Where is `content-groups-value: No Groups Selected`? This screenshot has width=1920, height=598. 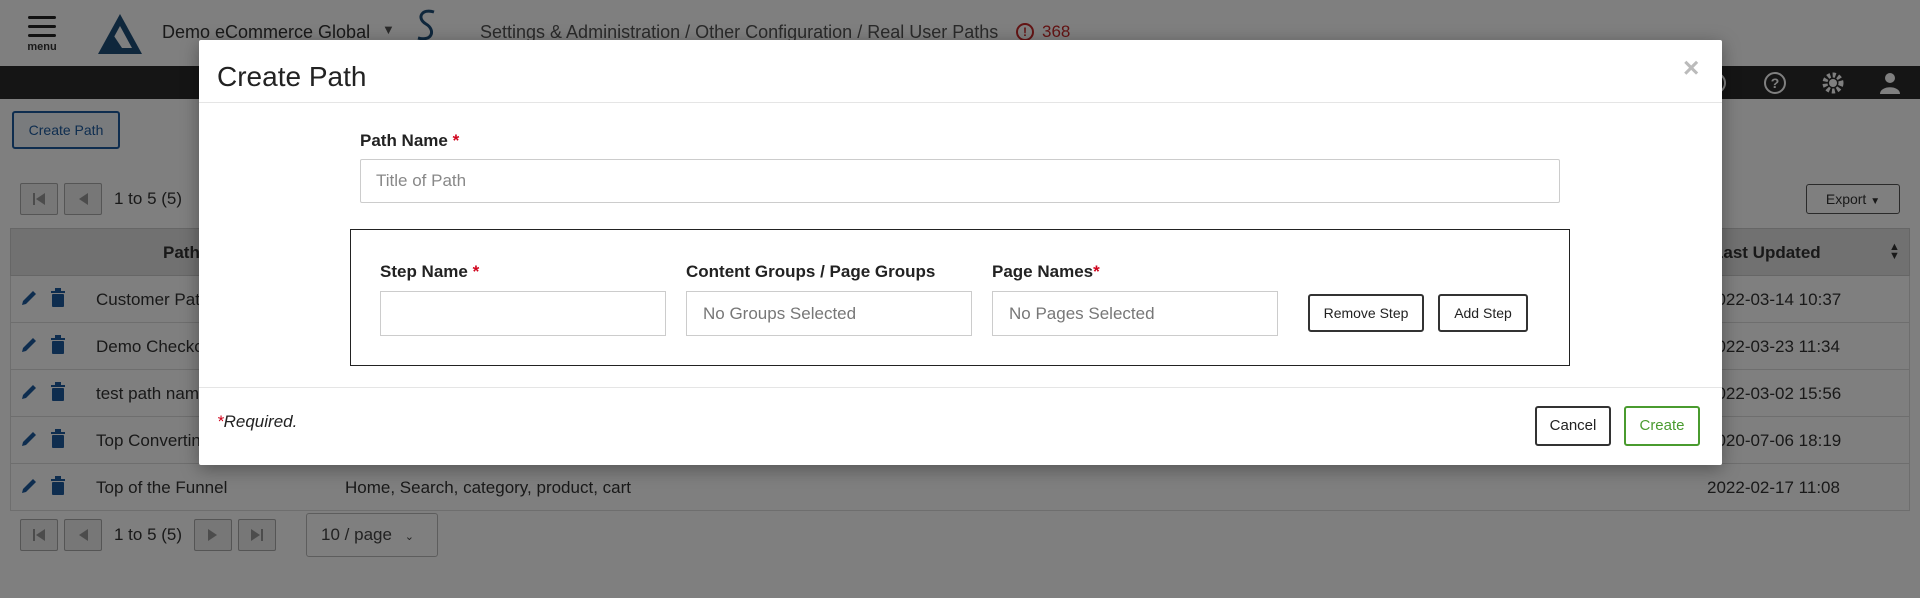 content-groups-value: No Groups Selected is located at coordinates (780, 313).